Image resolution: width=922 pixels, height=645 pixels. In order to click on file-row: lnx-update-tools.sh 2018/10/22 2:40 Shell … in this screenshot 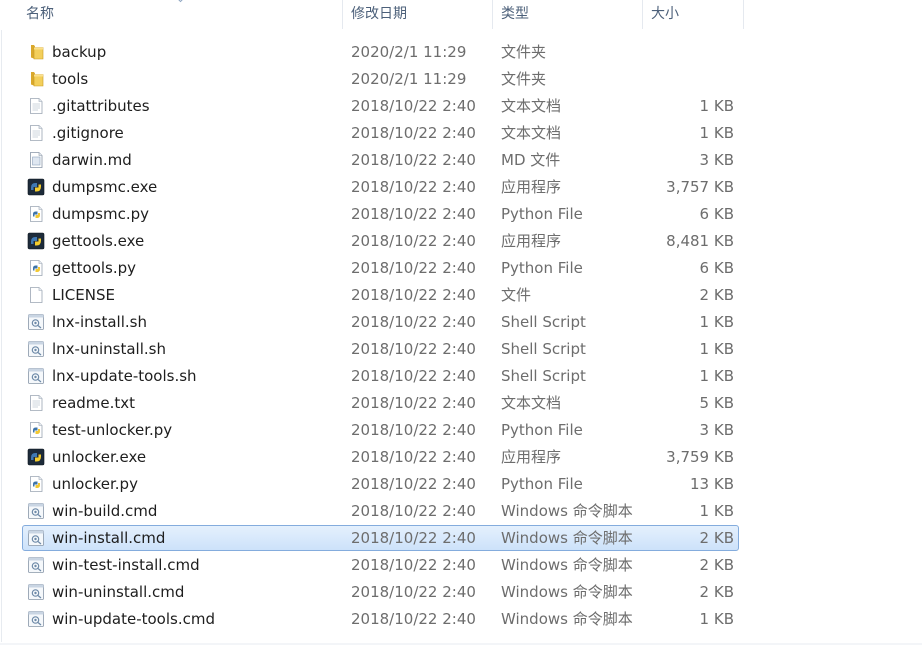, I will do `click(380, 376)`.